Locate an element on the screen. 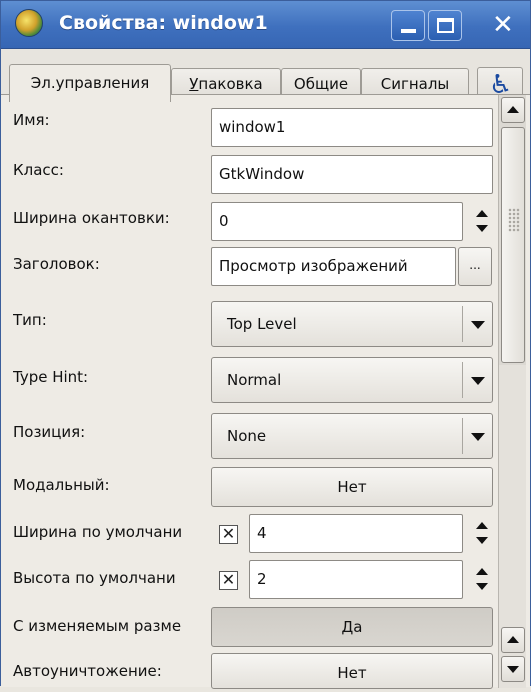 This screenshot has width=531, height=692. border-width-field: 0 is located at coordinates (337, 221).